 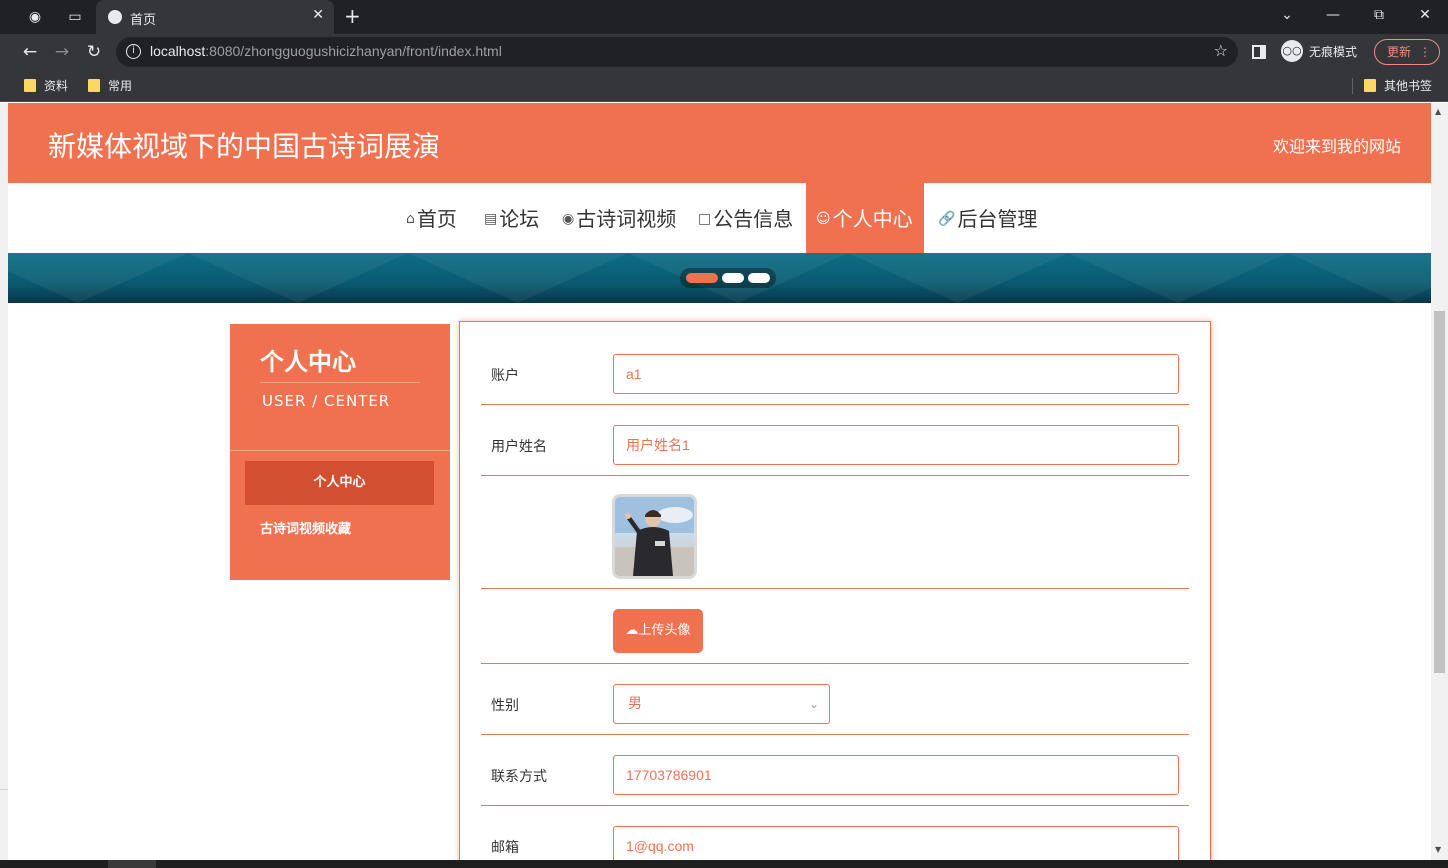 I want to click on page-left-edge, so click(x=4, y=481).